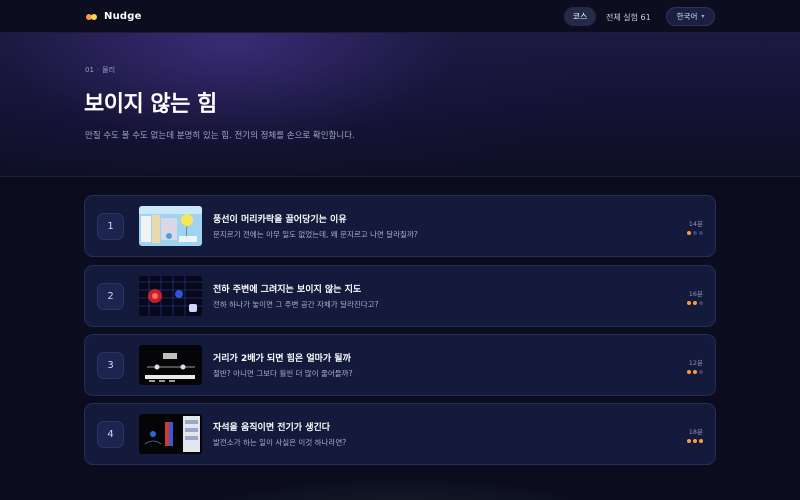  Describe the element at coordinates (628, 17) in the screenshot. I see `nav-all-experiments-link: 전체 실험 61` at that location.